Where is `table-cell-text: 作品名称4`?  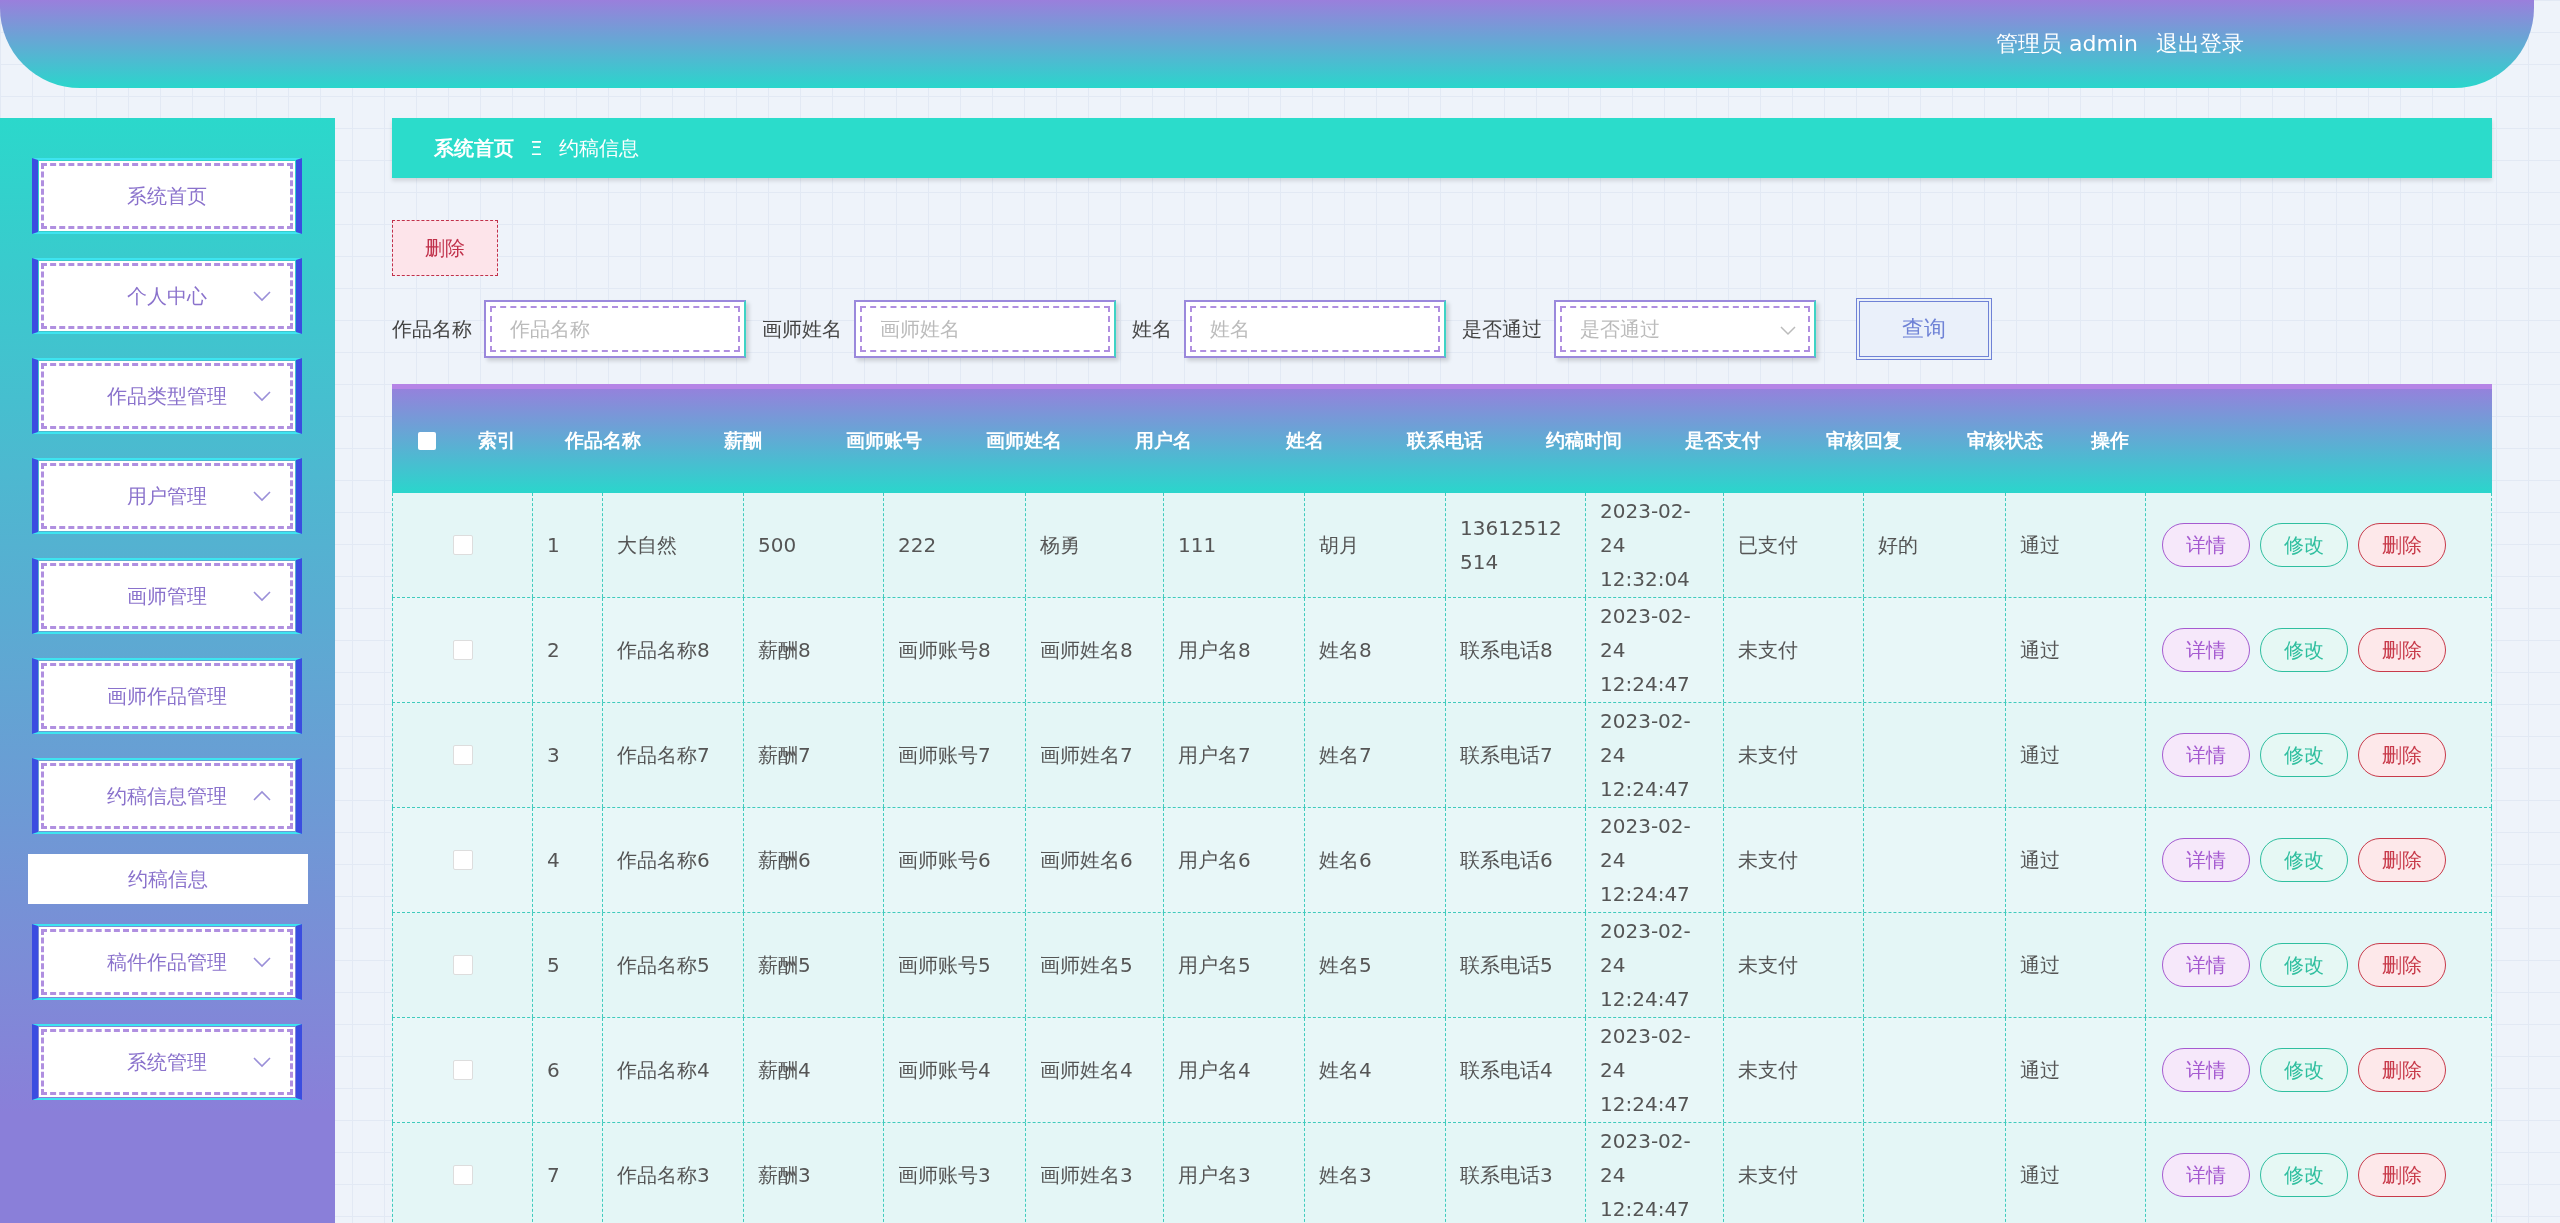
table-cell-text: 作品名称4 is located at coordinates (663, 1070).